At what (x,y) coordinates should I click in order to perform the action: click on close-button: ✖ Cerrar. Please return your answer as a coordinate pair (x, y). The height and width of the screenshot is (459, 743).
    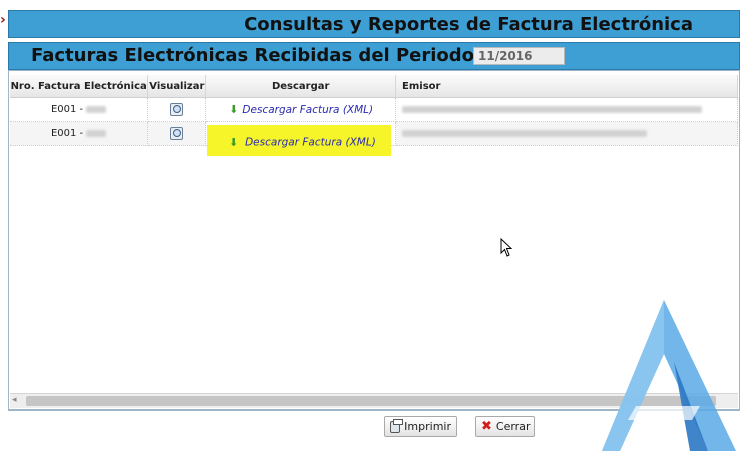
    Looking at the image, I should click on (505, 426).